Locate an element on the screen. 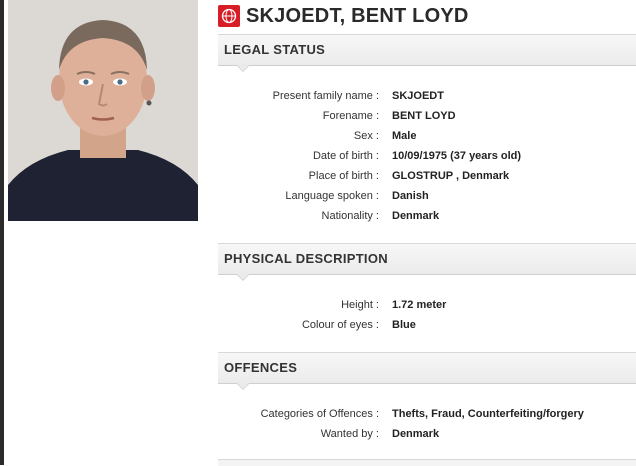  offences-header: OFFENCES is located at coordinates (427, 371).